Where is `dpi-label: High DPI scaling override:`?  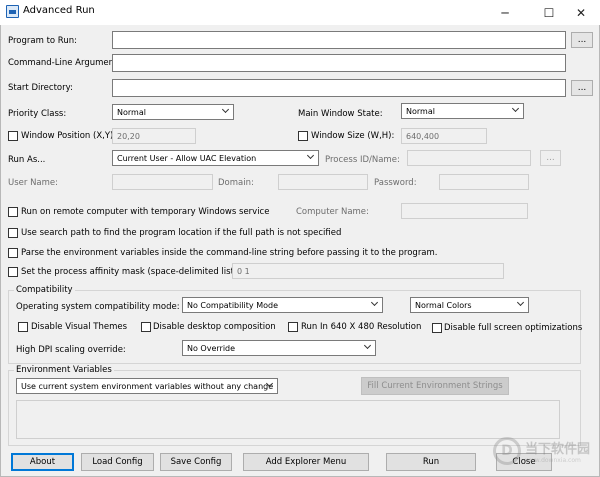
dpi-label: High DPI scaling override: is located at coordinates (71, 350).